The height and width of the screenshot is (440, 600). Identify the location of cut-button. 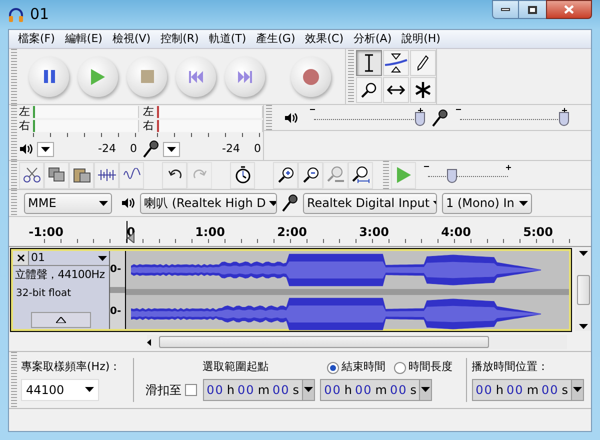
(31, 175).